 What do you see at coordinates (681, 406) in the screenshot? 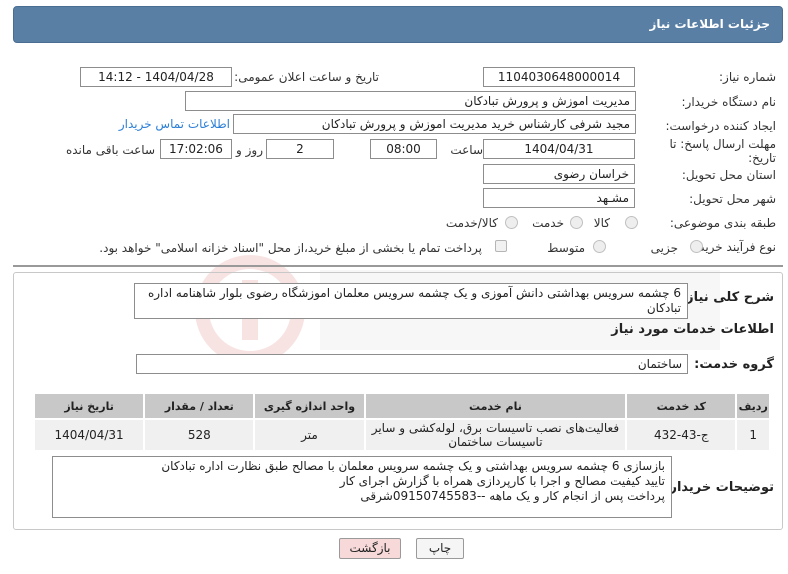
I see `col-header-service-code: کد خدمت` at bounding box center [681, 406].